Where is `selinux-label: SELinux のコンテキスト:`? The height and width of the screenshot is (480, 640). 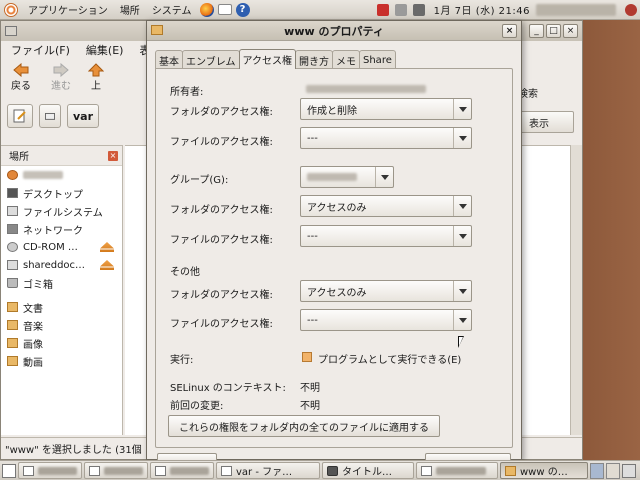
selinux-label: SELinux のコンテキスト: is located at coordinates (228, 388).